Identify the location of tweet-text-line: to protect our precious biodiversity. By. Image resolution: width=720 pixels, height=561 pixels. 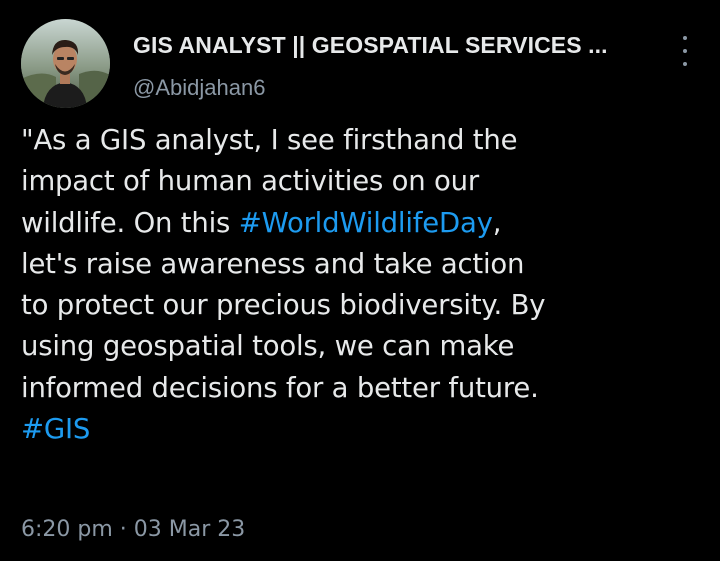
(366, 305).